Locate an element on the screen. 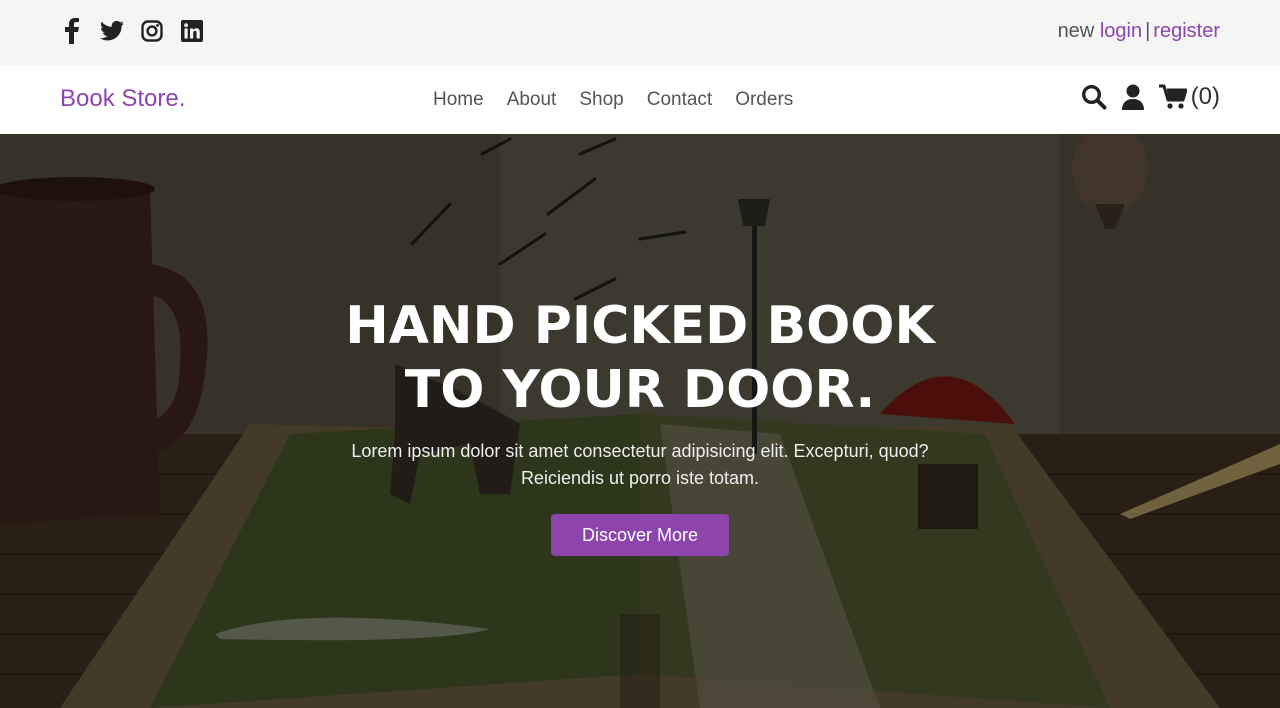 This screenshot has height=708, width=1280. discover-more-button: Discover More is located at coordinates (640, 535).